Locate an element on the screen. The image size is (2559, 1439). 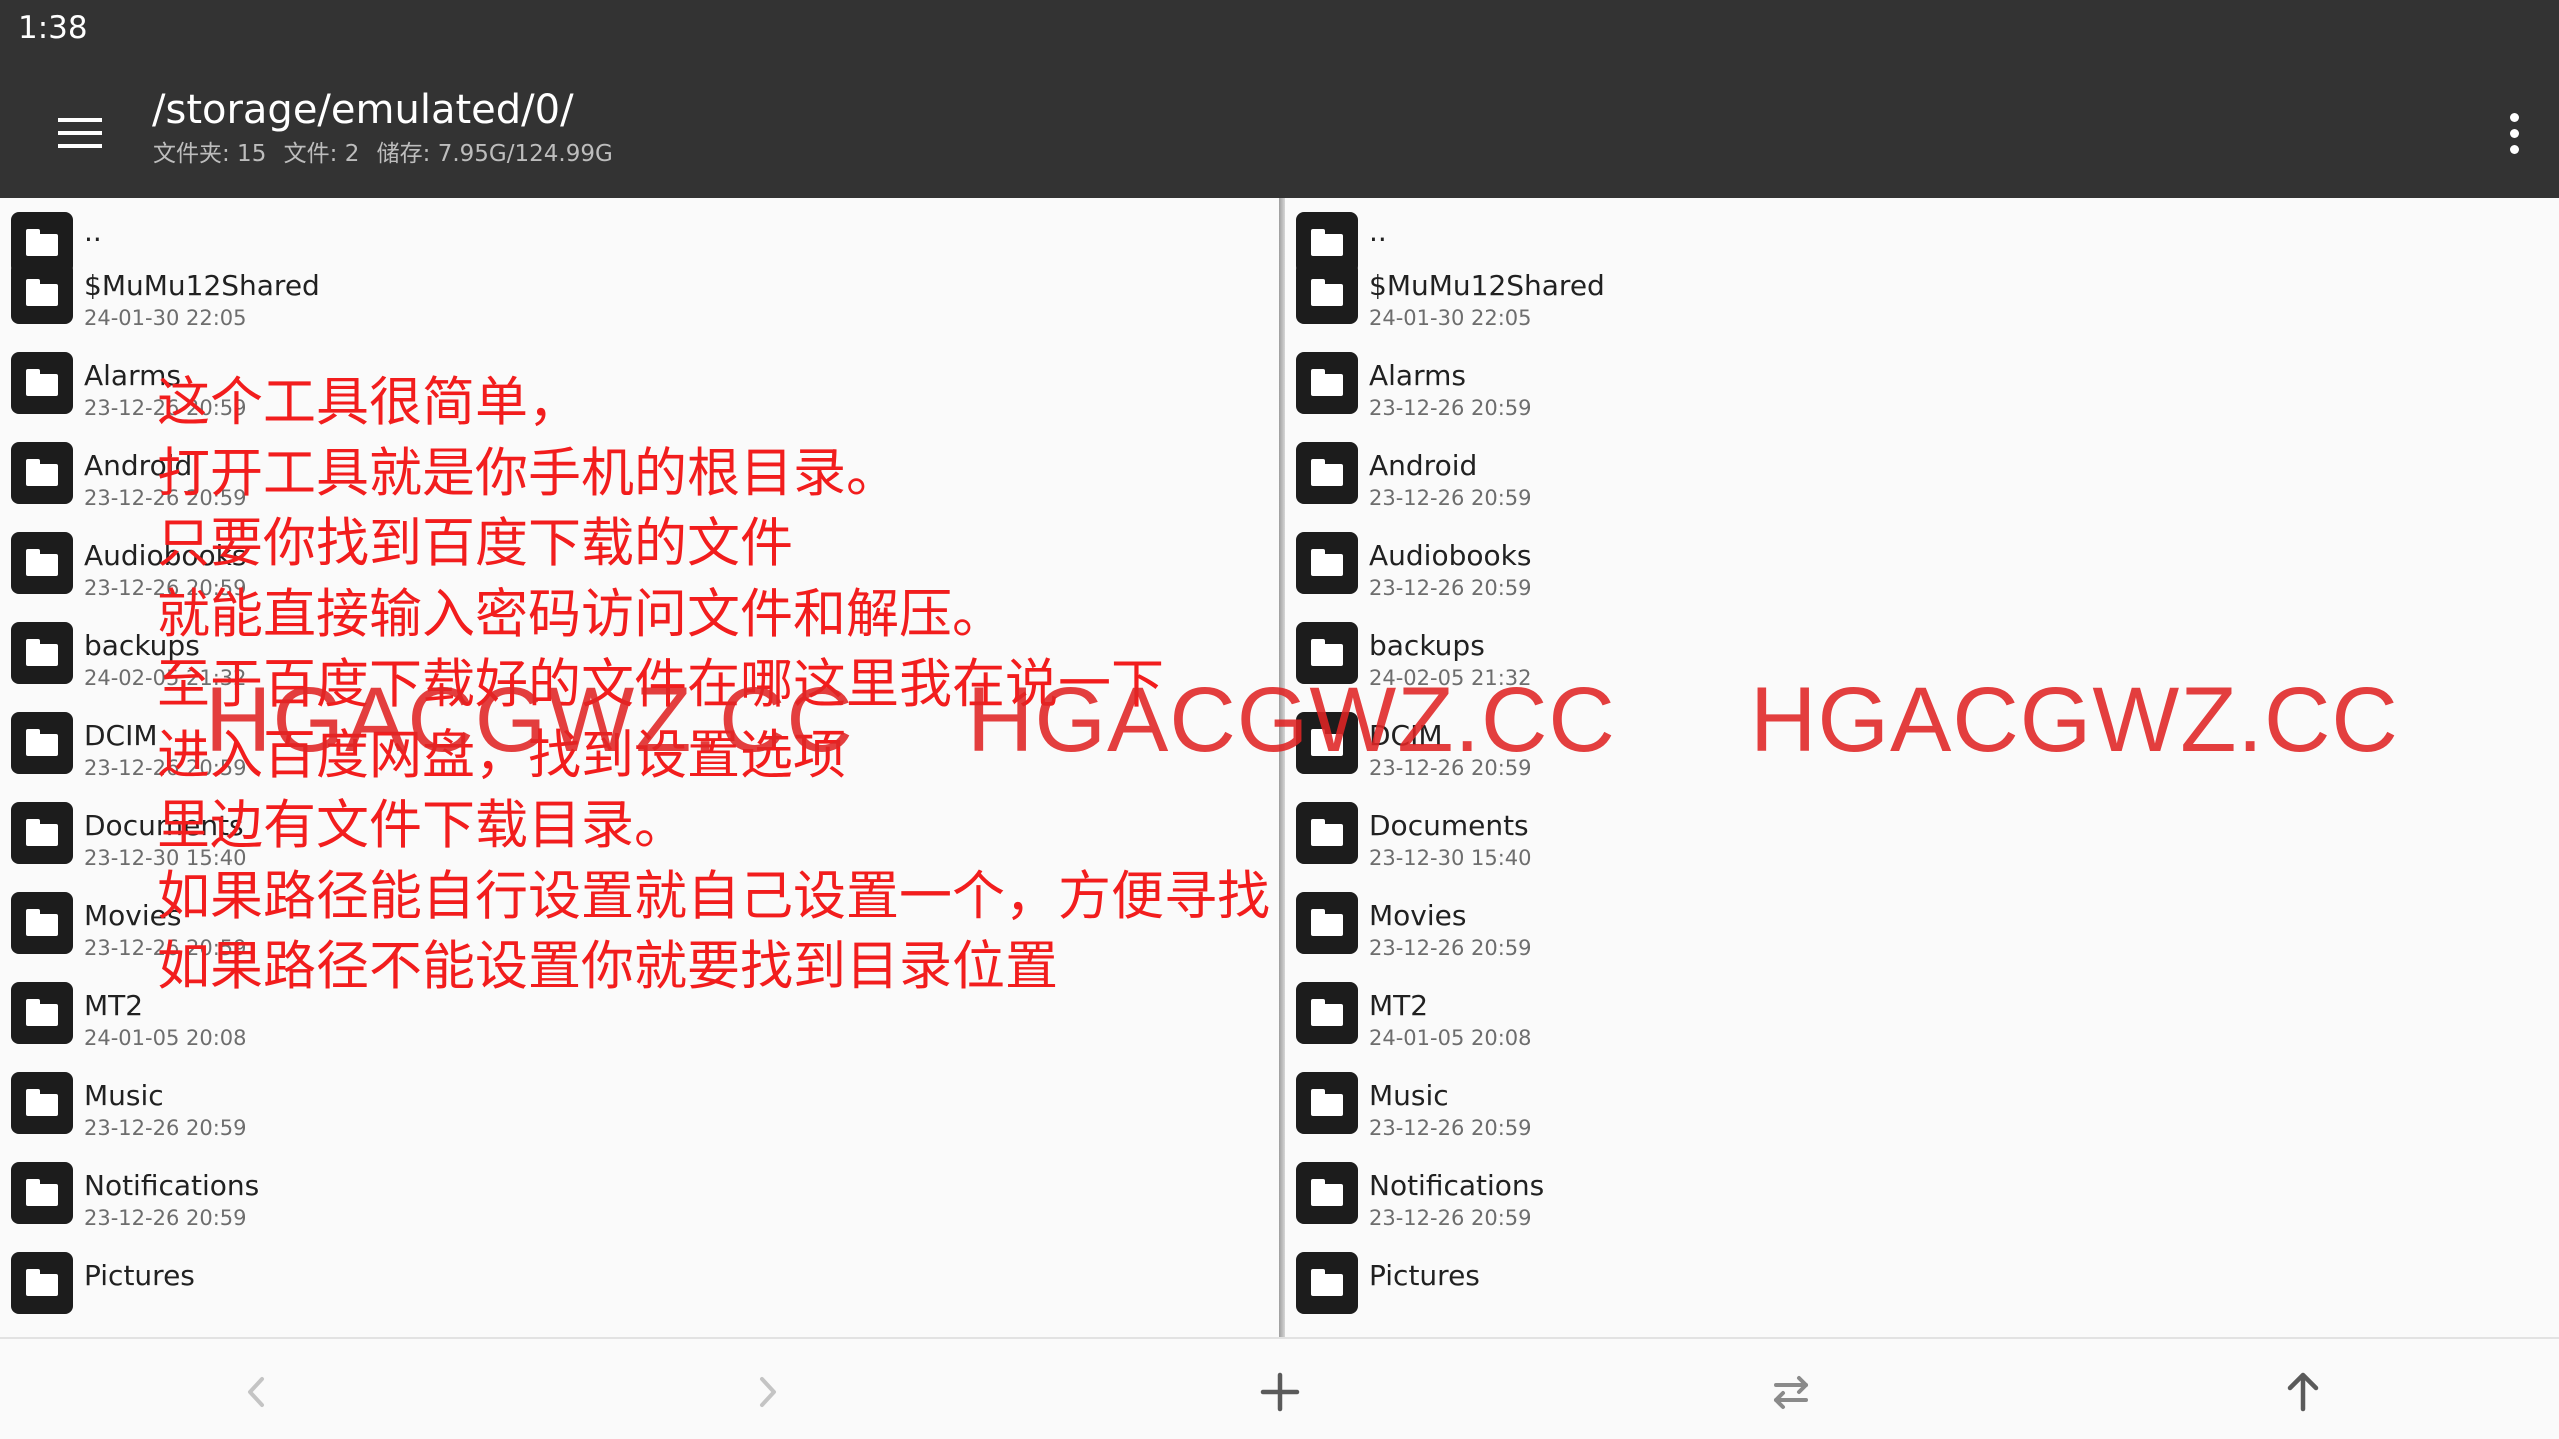
current-path: /storage/emulated/0/ is located at coordinates (363, 110).